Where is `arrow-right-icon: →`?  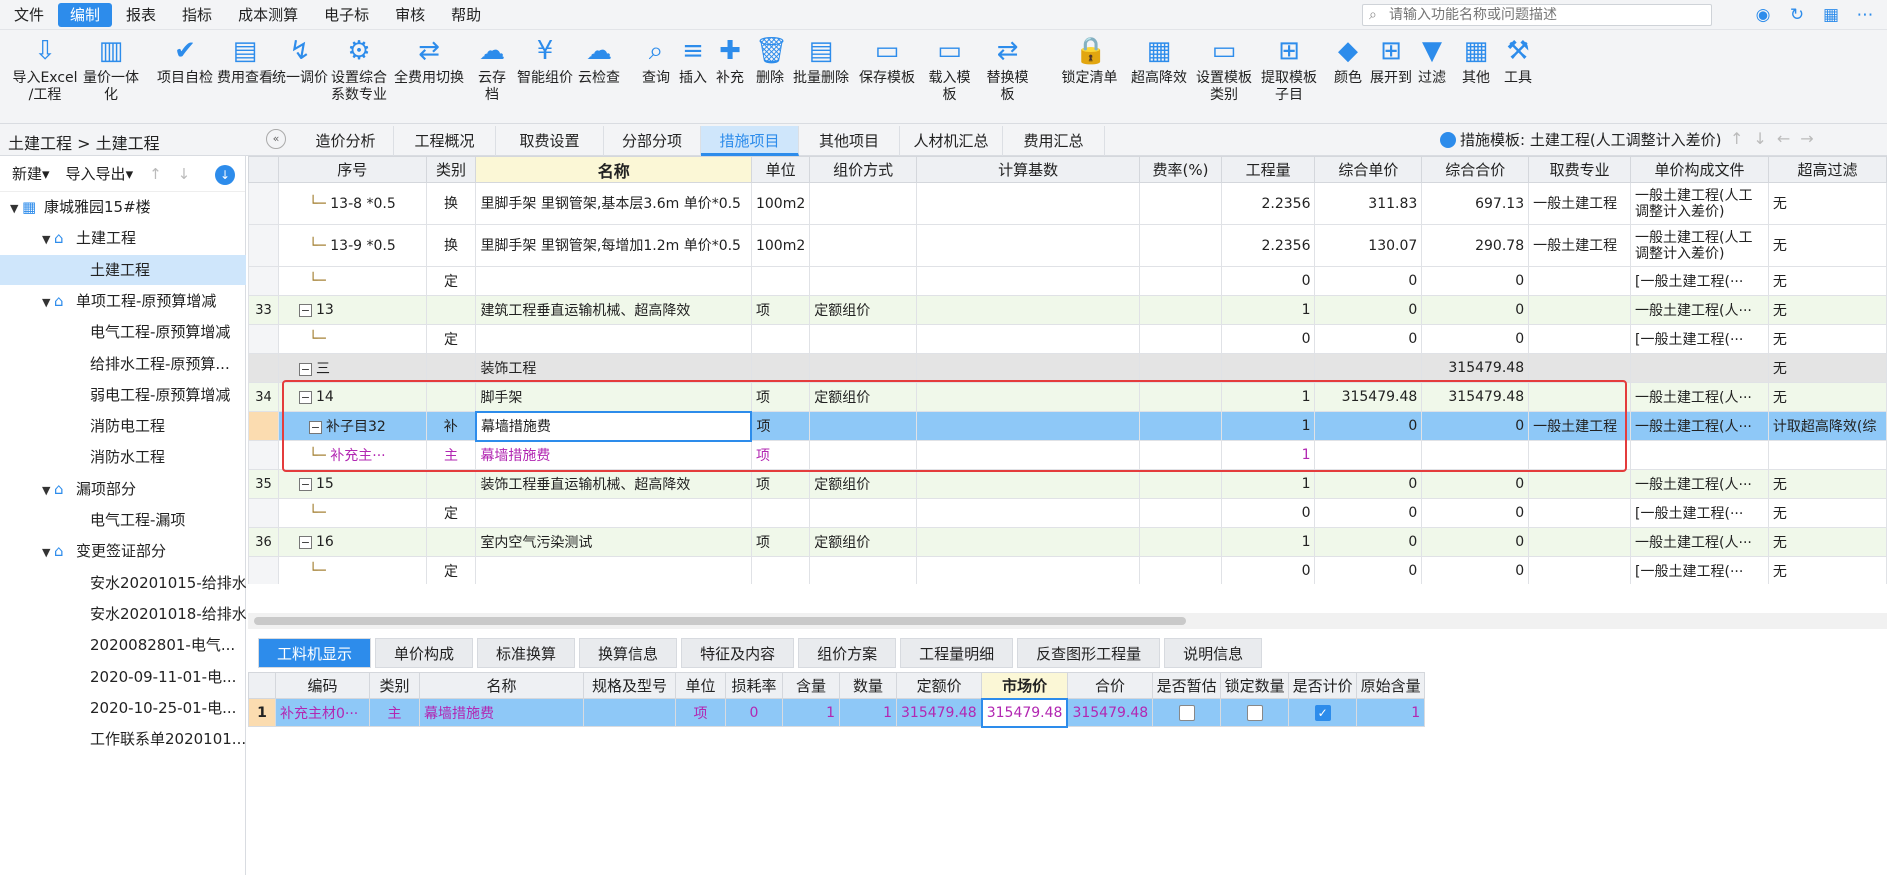
arrow-right-icon: → is located at coordinates (1806, 138).